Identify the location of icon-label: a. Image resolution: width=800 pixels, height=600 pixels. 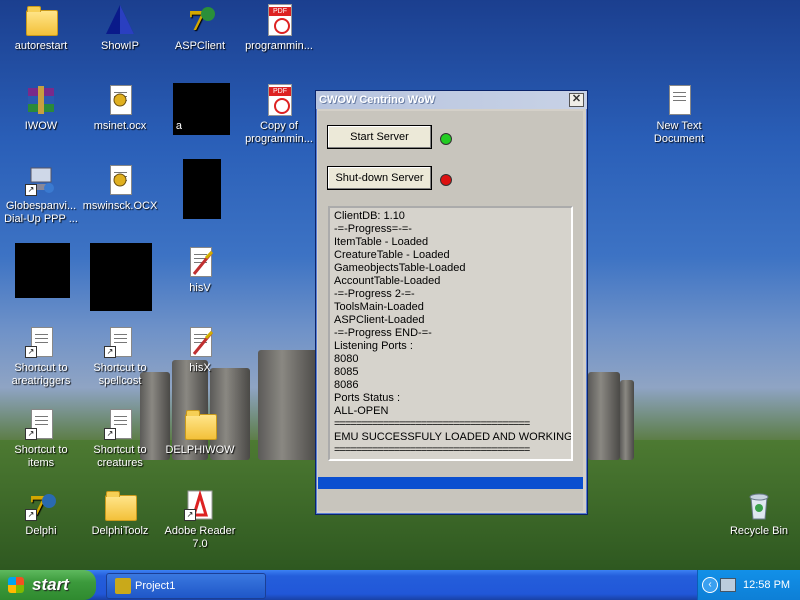
(178, 126).